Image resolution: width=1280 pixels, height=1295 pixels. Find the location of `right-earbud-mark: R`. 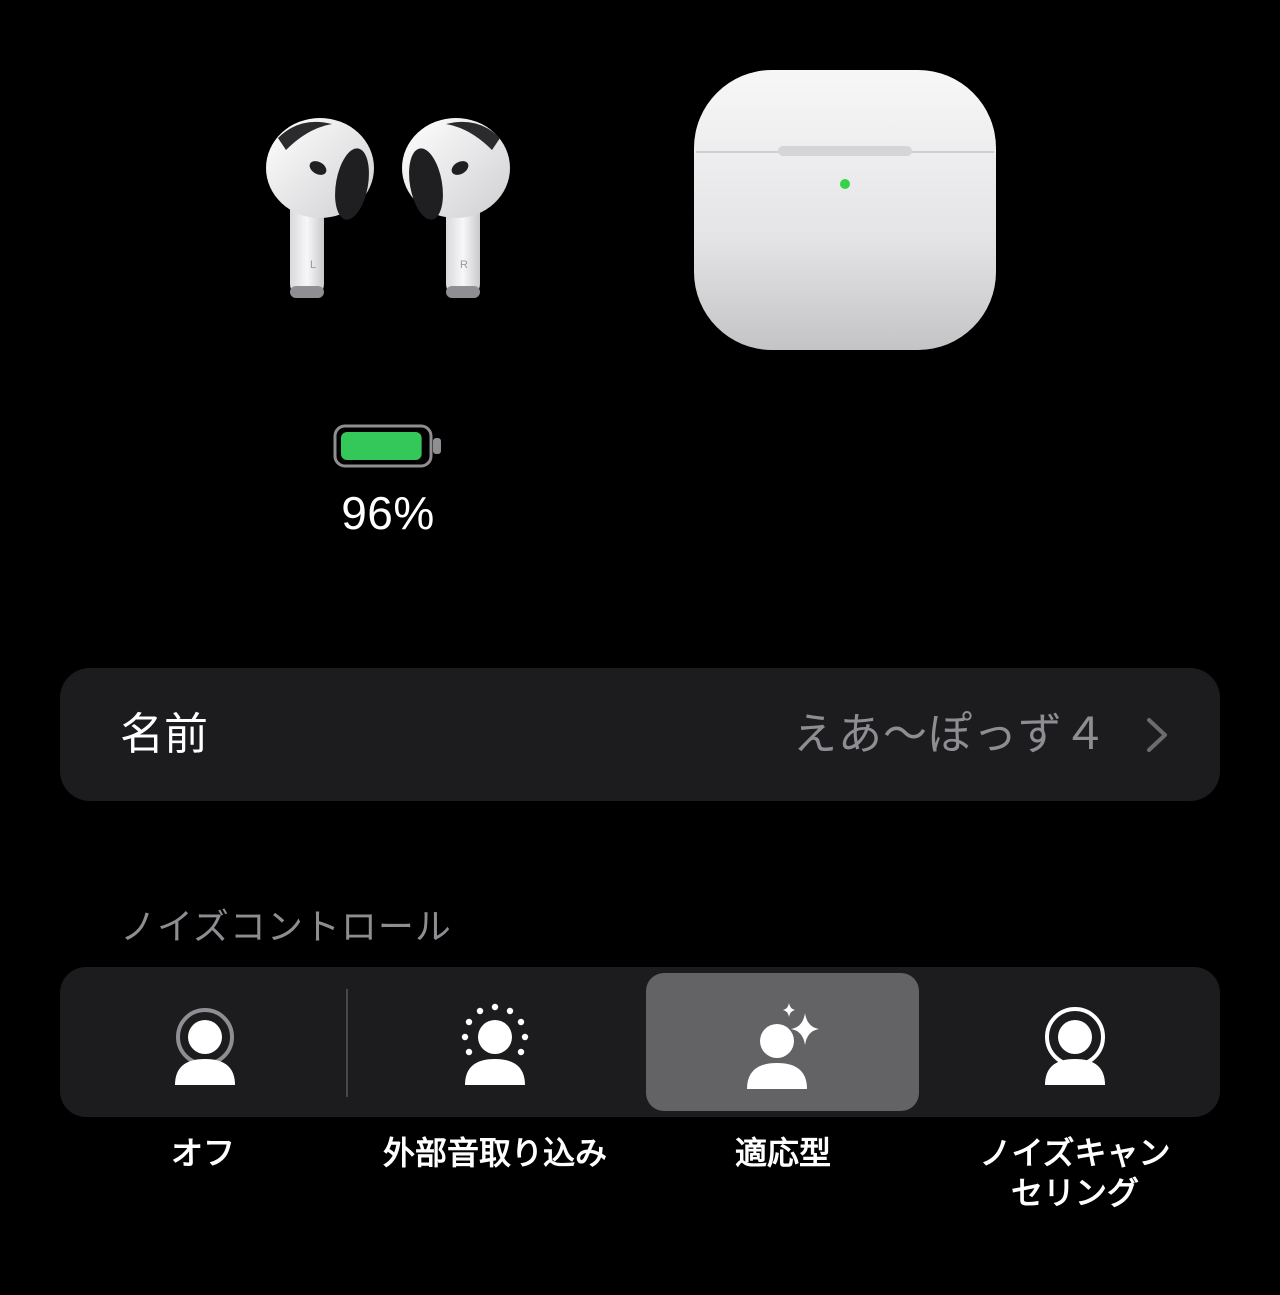

right-earbud-mark: R is located at coordinates (464, 265).